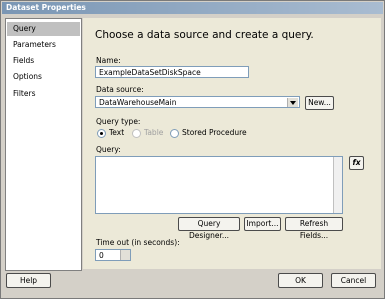 The width and height of the screenshot is (385, 299). Describe the element at coordinates (356, 163) in the screenshot. I see `expression-button: fx` at that location.